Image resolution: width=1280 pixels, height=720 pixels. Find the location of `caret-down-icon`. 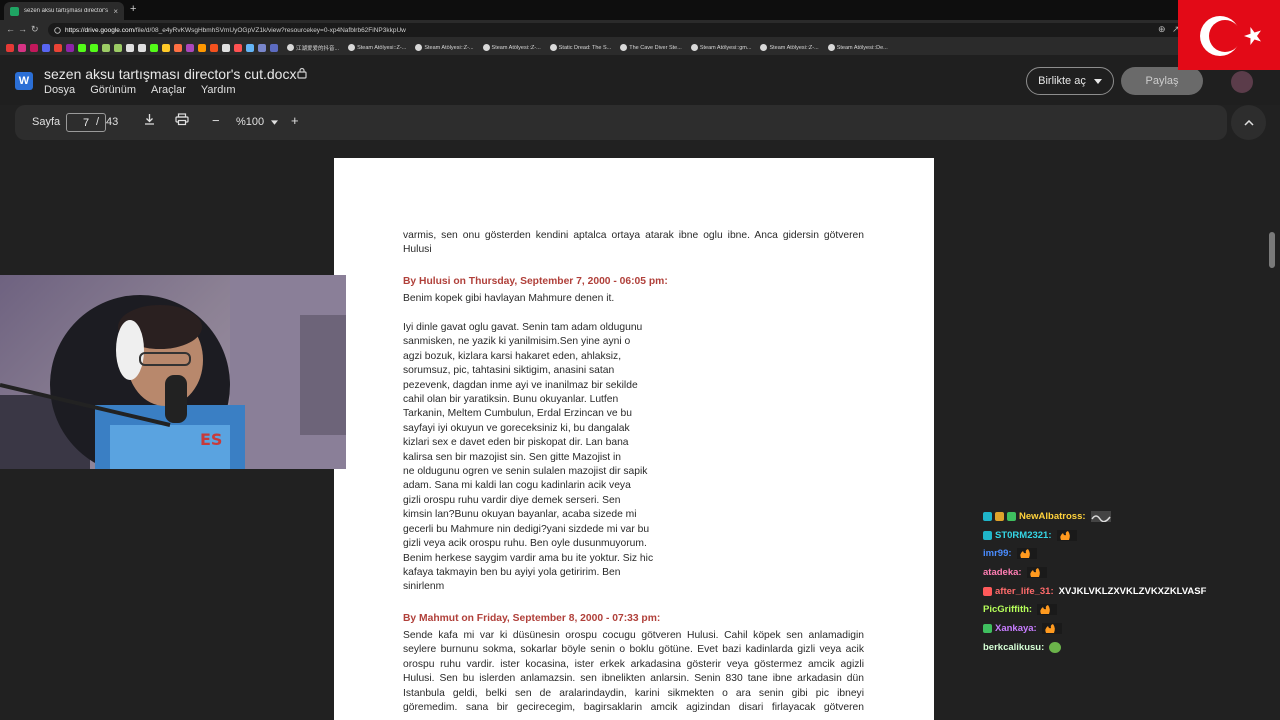

caret-down-icon is located at coordinates (1097, 81).